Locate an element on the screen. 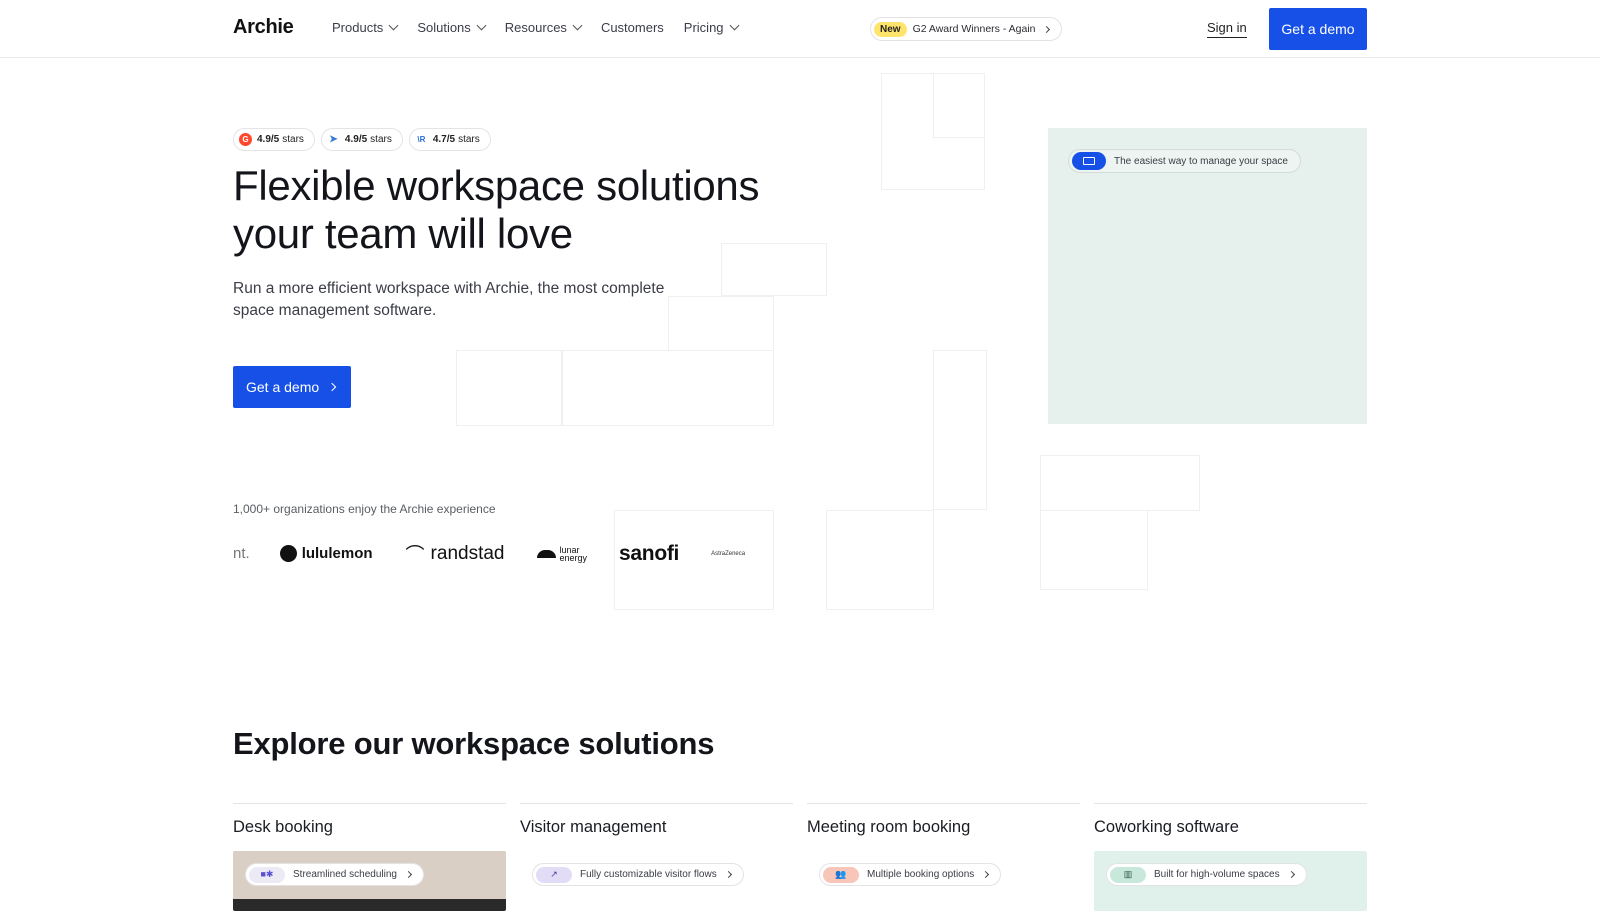 The image size is (1600, 911). get-demo-button: Get a demo is located at coordinates (1318, 29).